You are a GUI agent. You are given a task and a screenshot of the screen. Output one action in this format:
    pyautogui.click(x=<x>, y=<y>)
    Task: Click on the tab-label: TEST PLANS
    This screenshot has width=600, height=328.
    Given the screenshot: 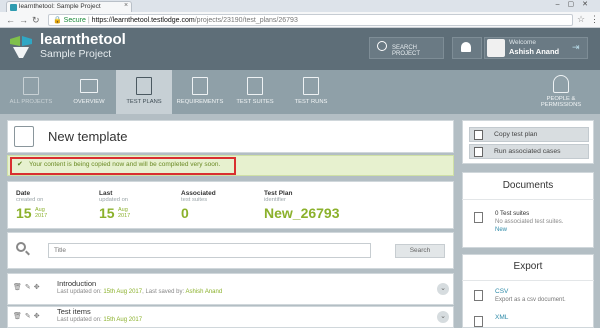 What is the action you would take?
    pyautogui.click(x=144, y=102)
    